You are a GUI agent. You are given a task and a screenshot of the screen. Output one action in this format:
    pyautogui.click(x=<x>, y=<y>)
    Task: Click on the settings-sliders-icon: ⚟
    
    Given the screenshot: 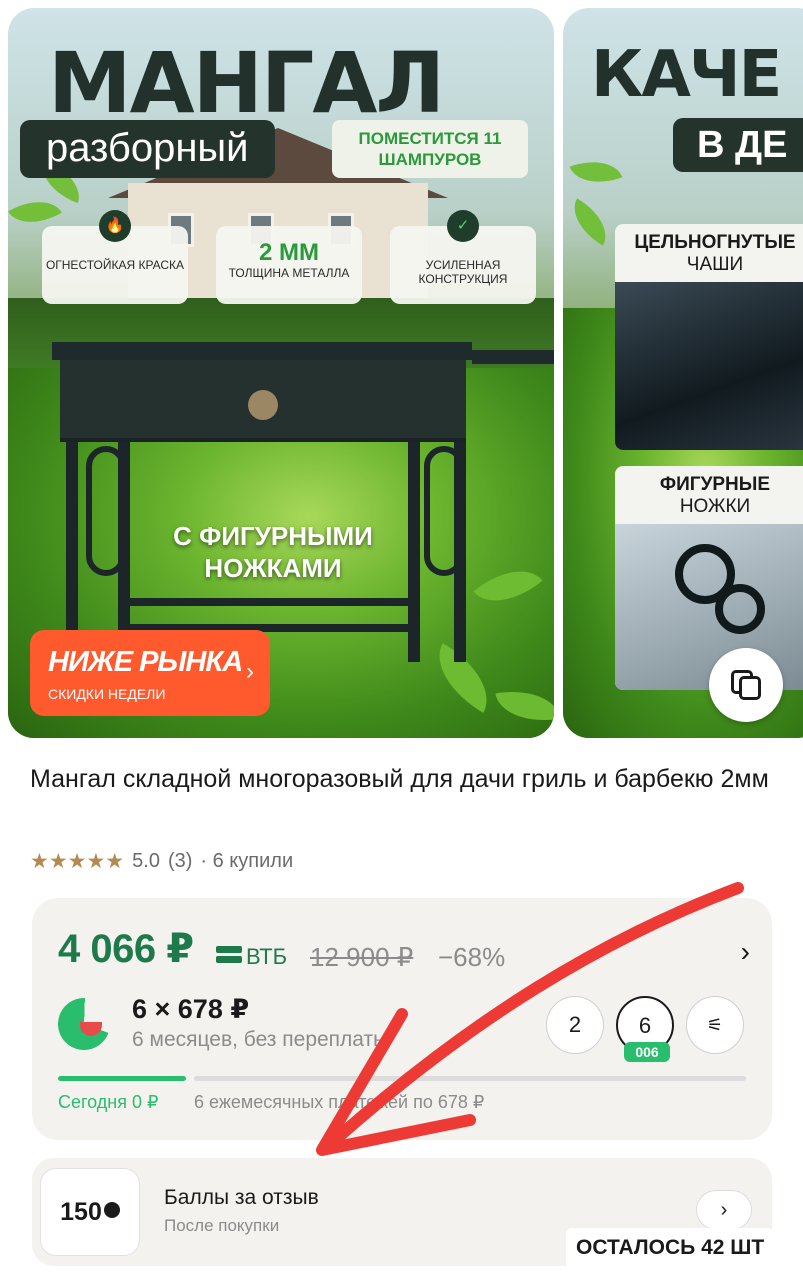 What is the action you would take?
    pyautogui.click(x=715, y=1025)
    